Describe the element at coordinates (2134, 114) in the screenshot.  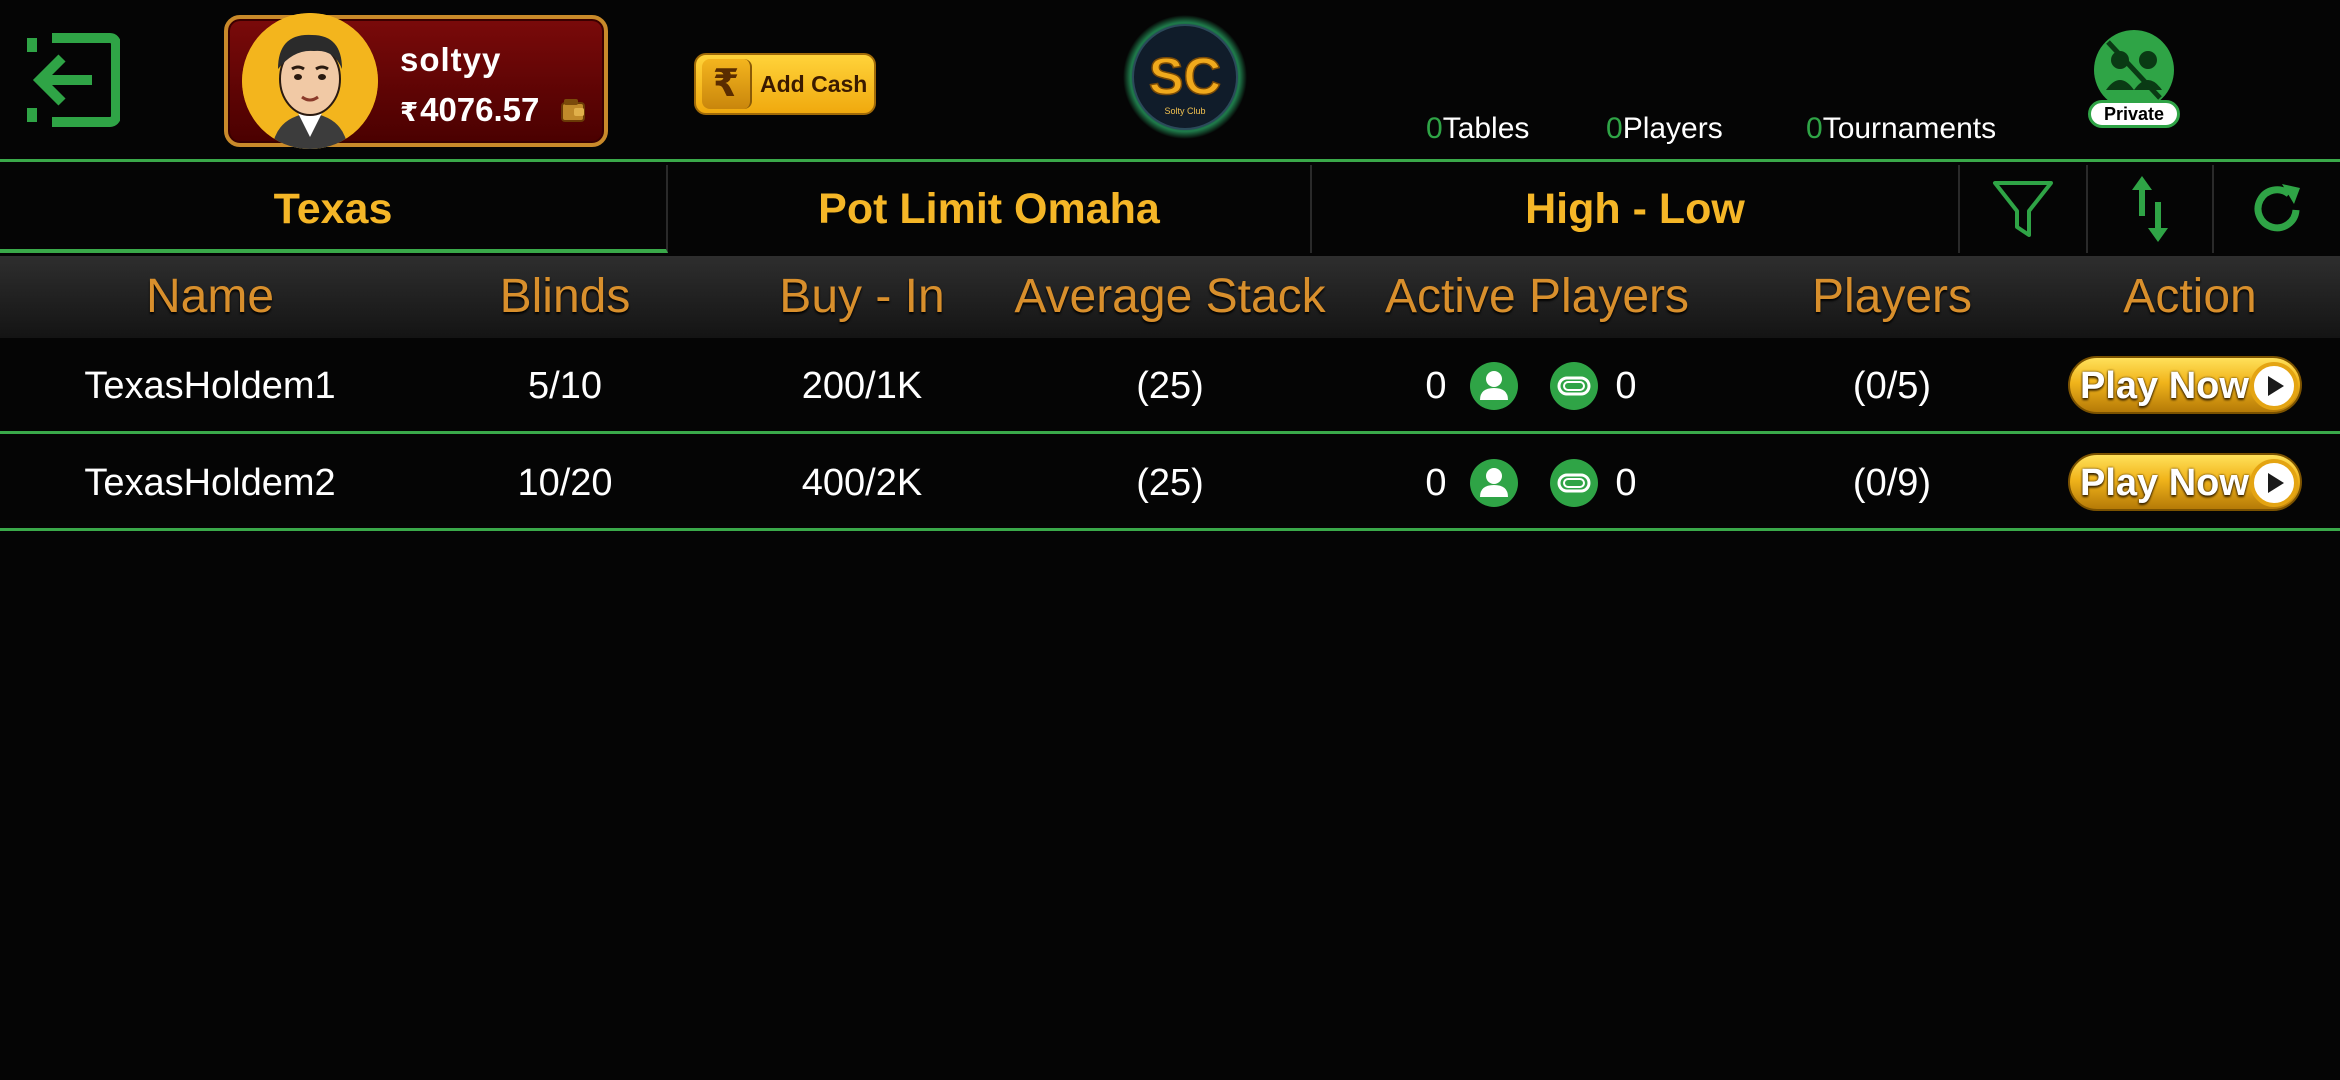
I see `private-label: Private` at that location.